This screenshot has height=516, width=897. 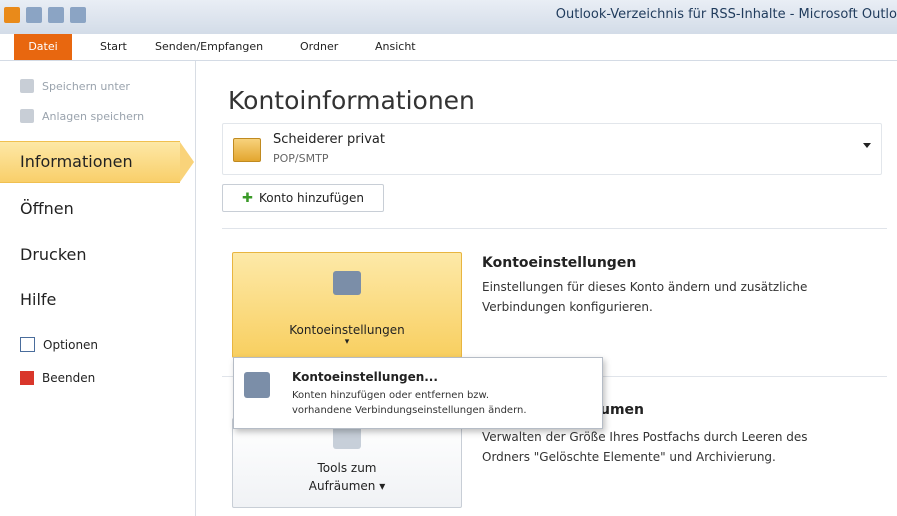 I want to click on nav-save-as: Speichern unter, so click(x=75, y=86).